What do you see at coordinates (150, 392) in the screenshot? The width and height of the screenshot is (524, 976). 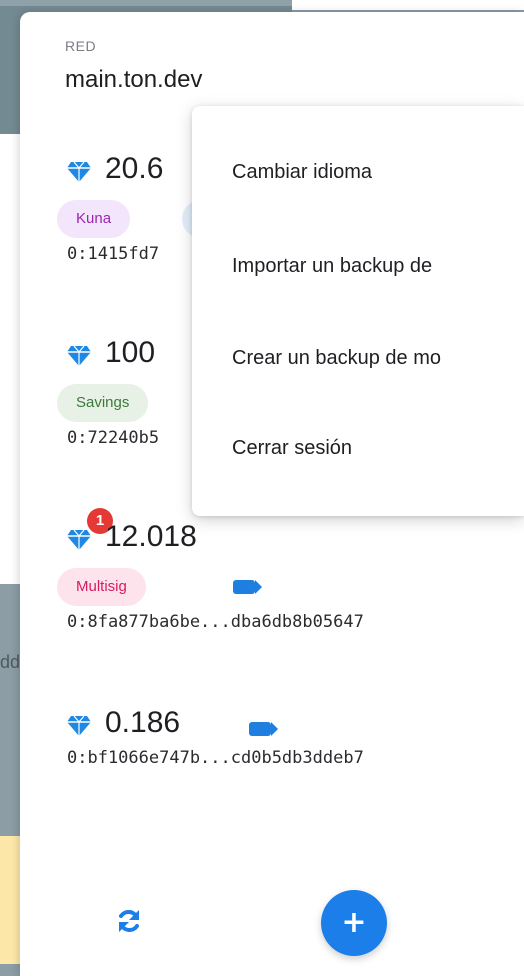 I see `account-item: 100 Savings 0:72240b5` at bounding box center [150, 392].